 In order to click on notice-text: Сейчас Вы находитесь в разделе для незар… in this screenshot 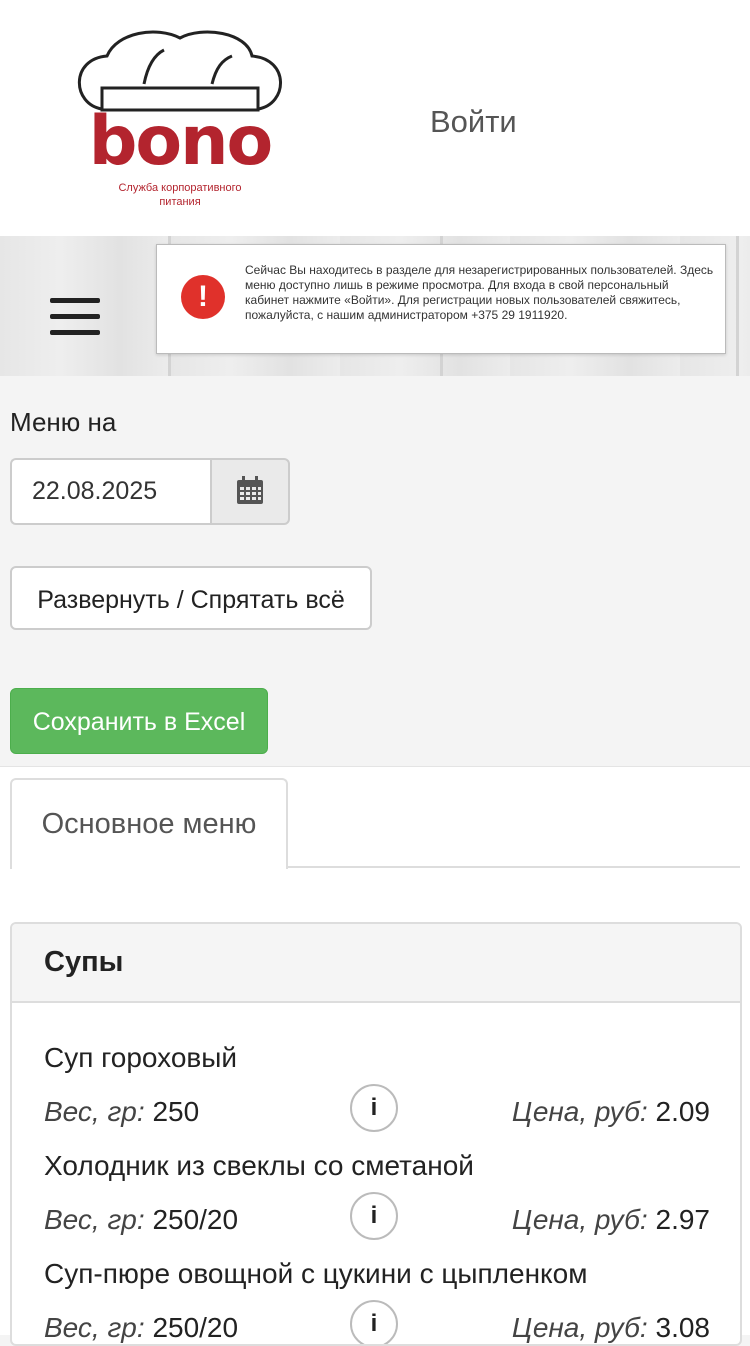, I will do `click(479, 292)`.